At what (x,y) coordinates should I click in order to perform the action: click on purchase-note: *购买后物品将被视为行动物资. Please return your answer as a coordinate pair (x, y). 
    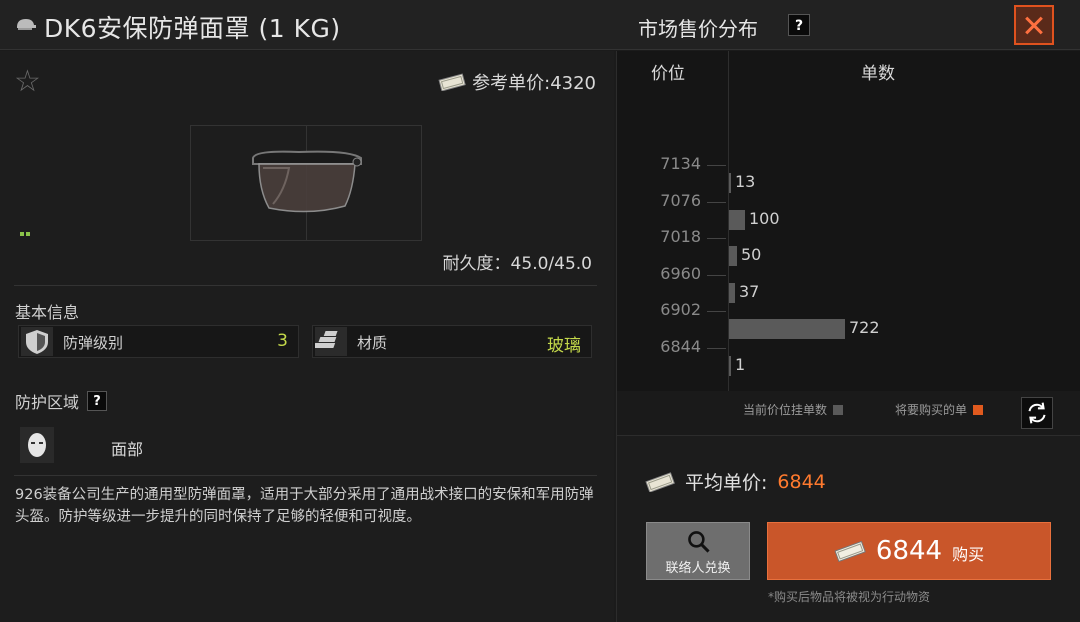
    Looking at the image, I should click on (848, 597).